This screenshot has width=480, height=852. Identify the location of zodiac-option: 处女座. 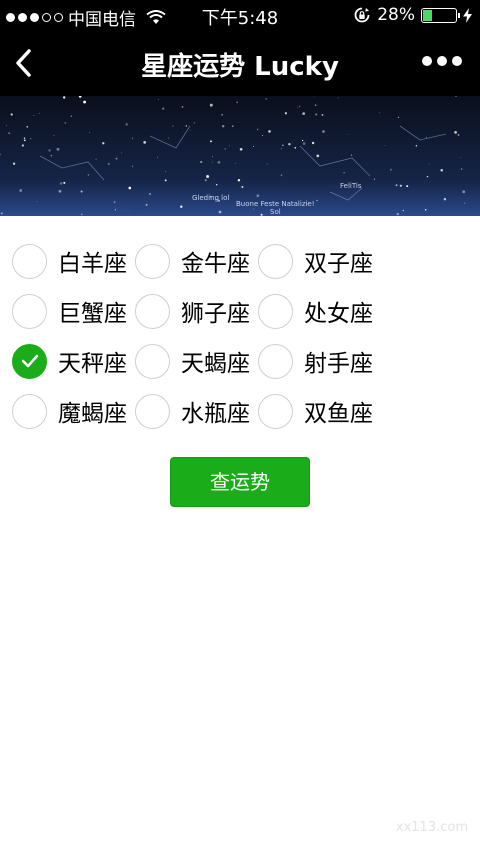
(319, 311).